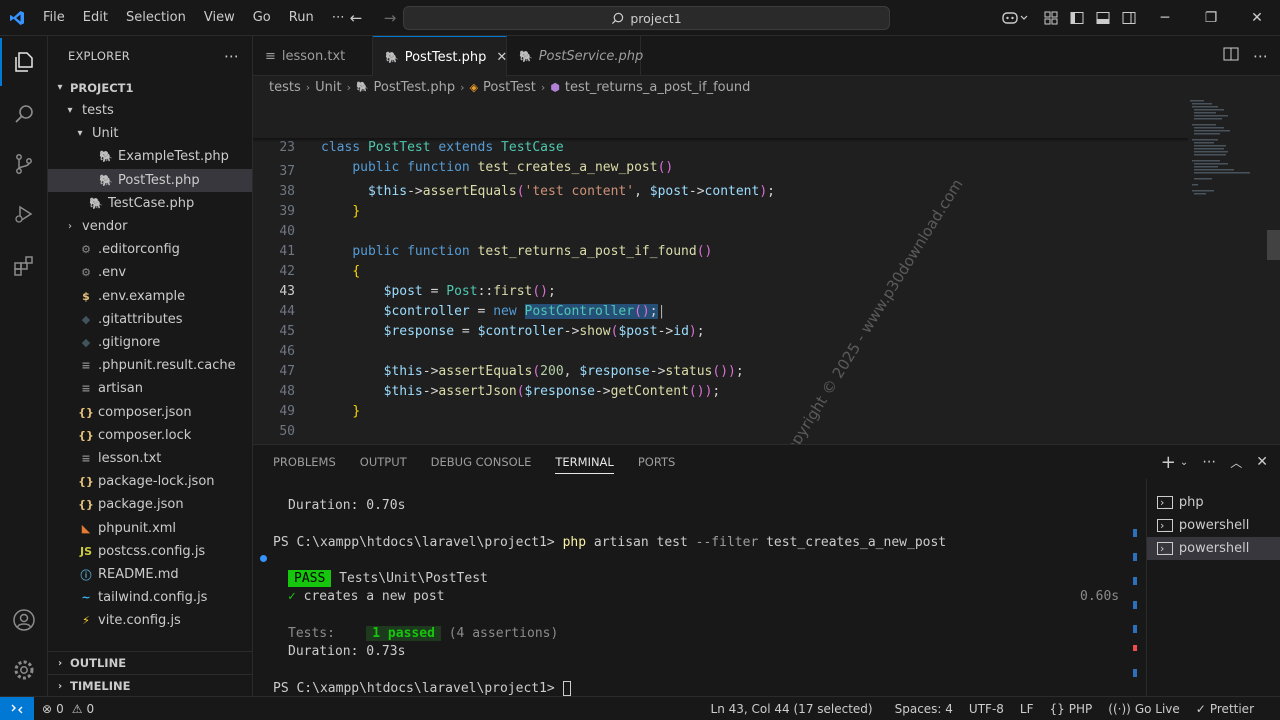 The height and width of the screenshot is (720, 1280). What do you see at coordinates (474, 87) in the screenshot?
I see `class-symbol-icon: ◈` at bounding box center [474, 87].